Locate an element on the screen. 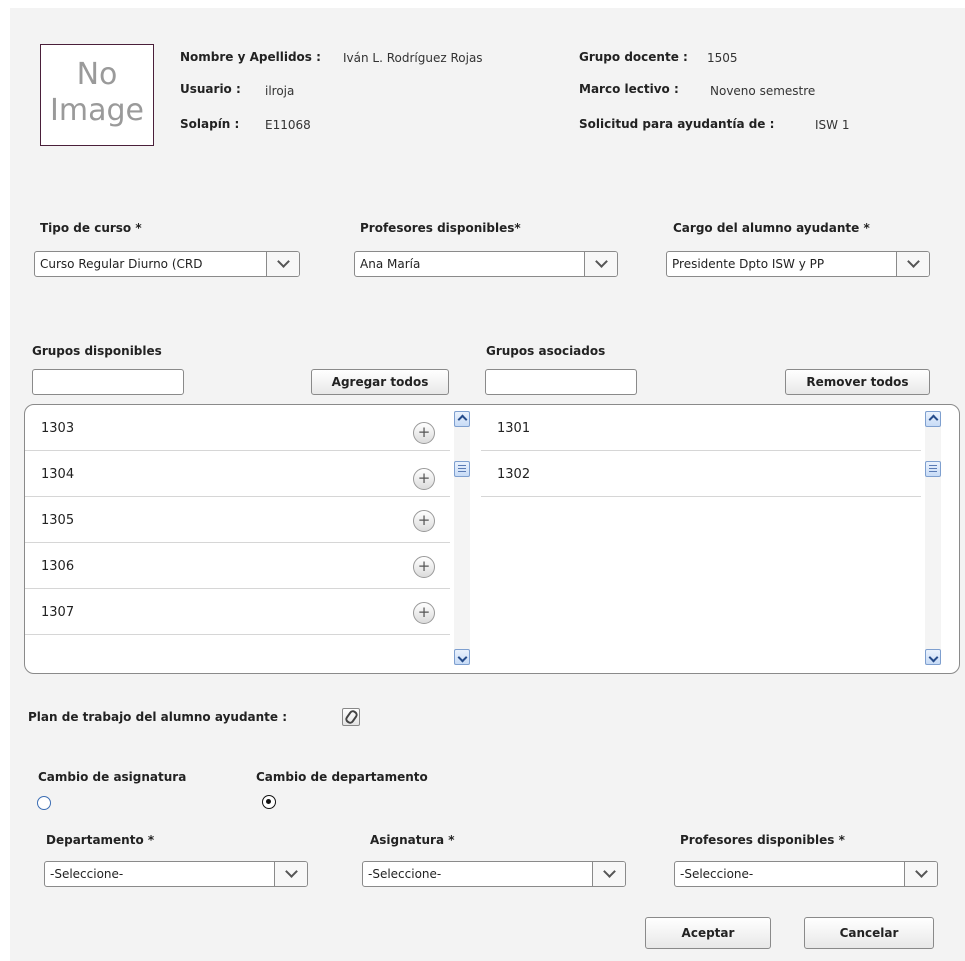  role-select: Presidente Dpto ISW y PP is located at coordinates (798, 264).